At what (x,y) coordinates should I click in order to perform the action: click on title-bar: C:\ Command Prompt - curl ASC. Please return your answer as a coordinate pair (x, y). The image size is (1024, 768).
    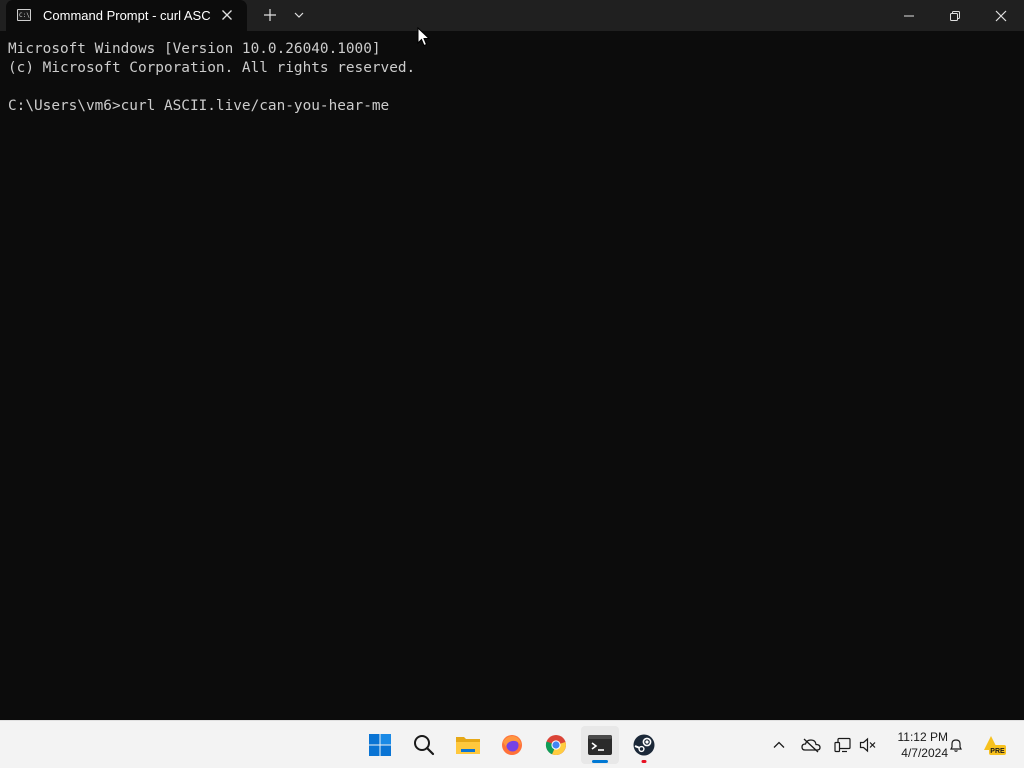
    Looking at the image, I should click on (512, 15).